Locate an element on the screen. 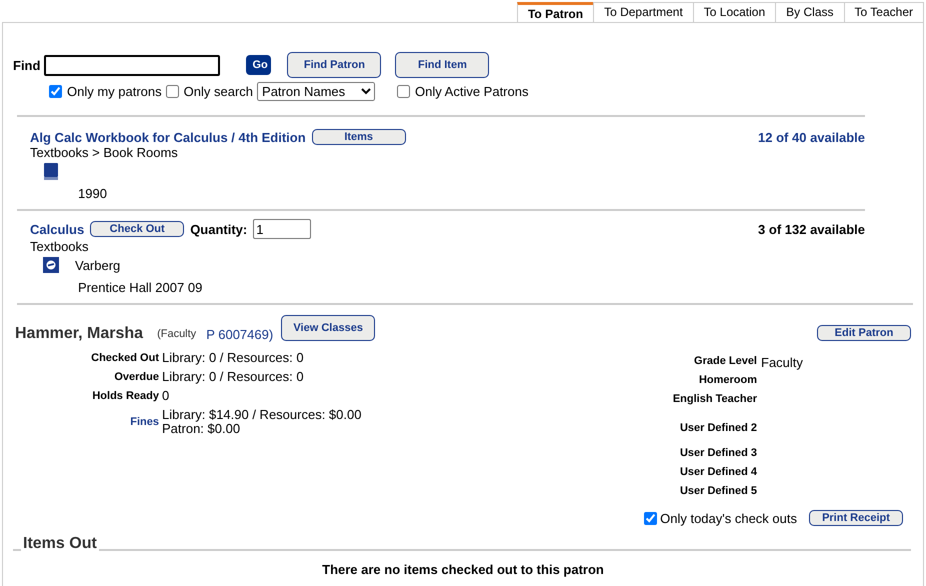 The height and width of the screenshot is (586, 926). find-button: Find Patron is located at coordinates (334, 65).